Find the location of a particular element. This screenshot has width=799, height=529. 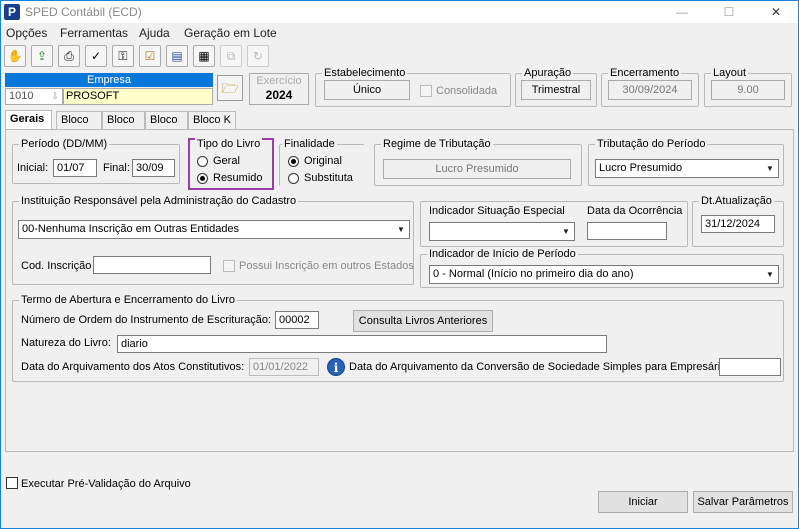

app-logo-icon: P is located at coordinates (12, 12).